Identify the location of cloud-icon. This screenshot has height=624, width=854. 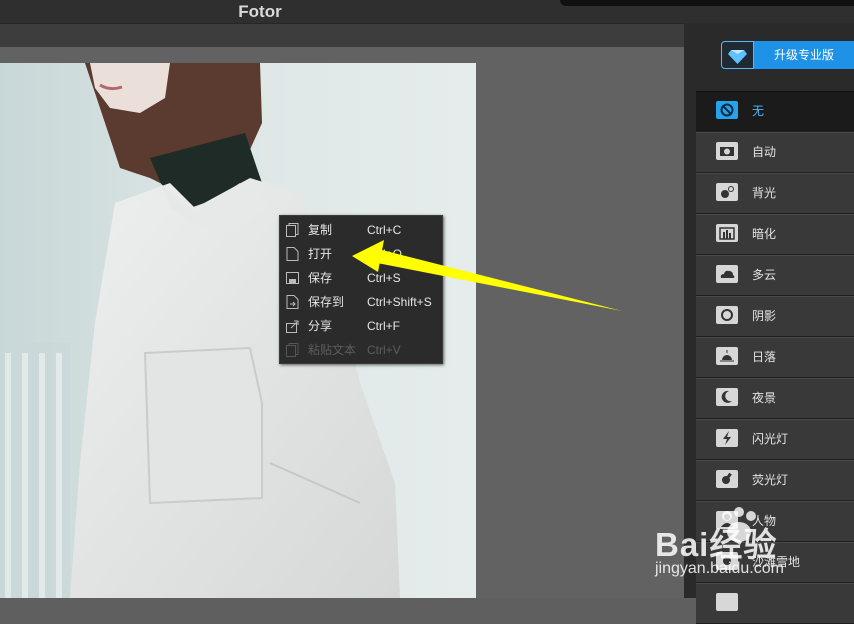
(727, 274).